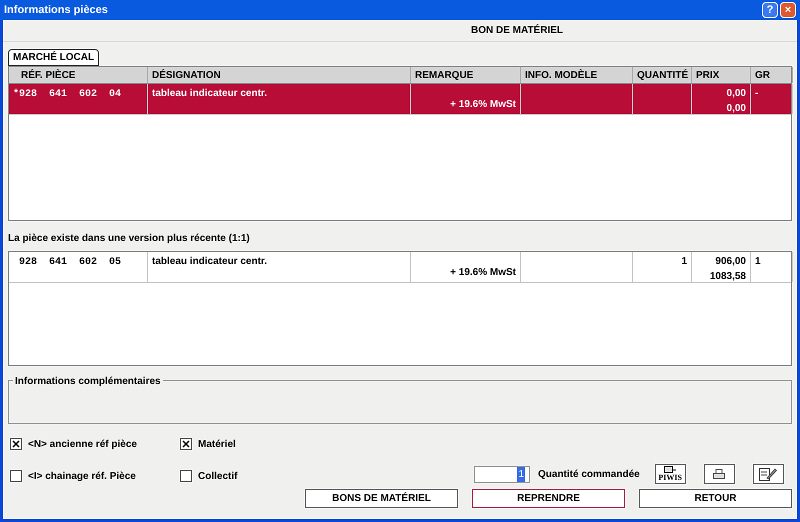  What do you see at coordinates (670, 478) in the screenshot?
I see `piwis-label: PIWIS` at bounding box center [670, 478].